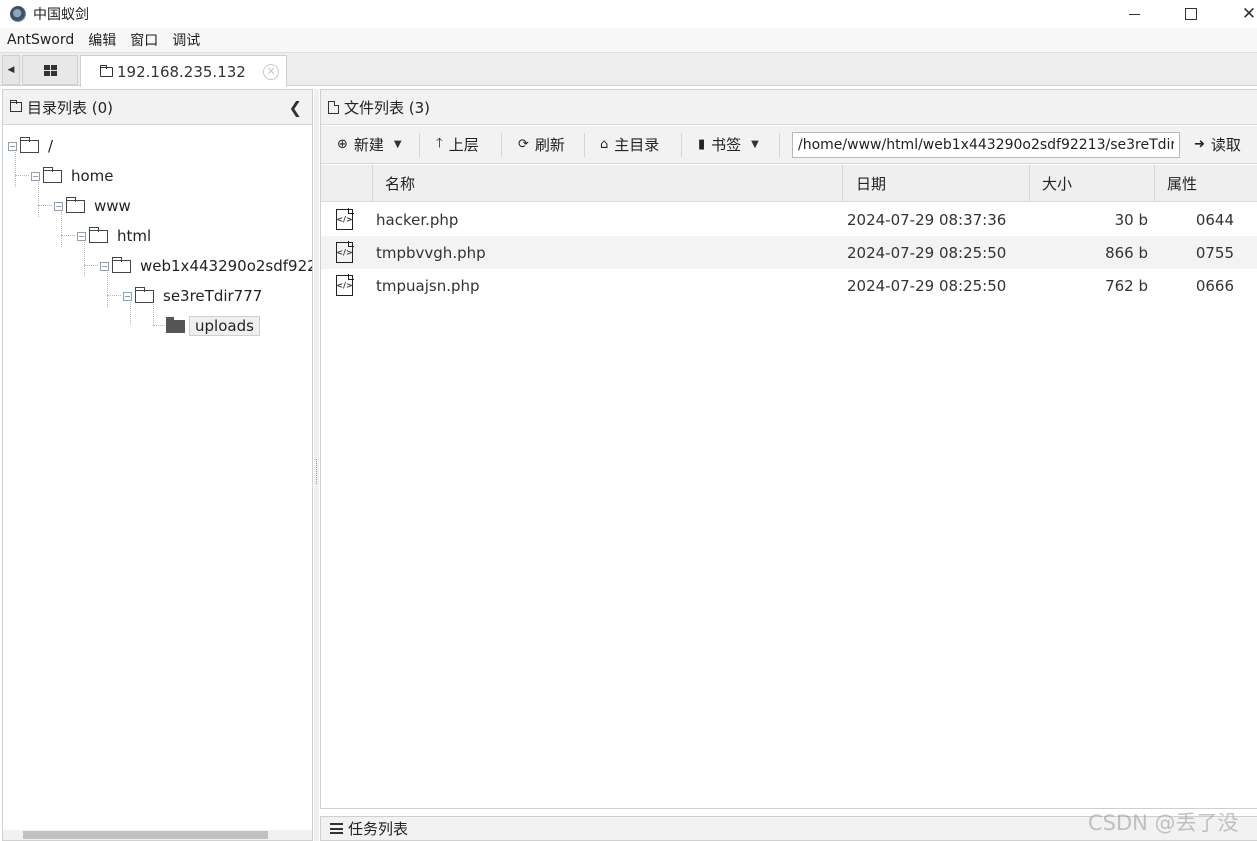  What do you see at coordinates (387, 107) in the screenshot?
I see `file-panel-title: 文件列表 (3)` at bounding box center [387, 107].